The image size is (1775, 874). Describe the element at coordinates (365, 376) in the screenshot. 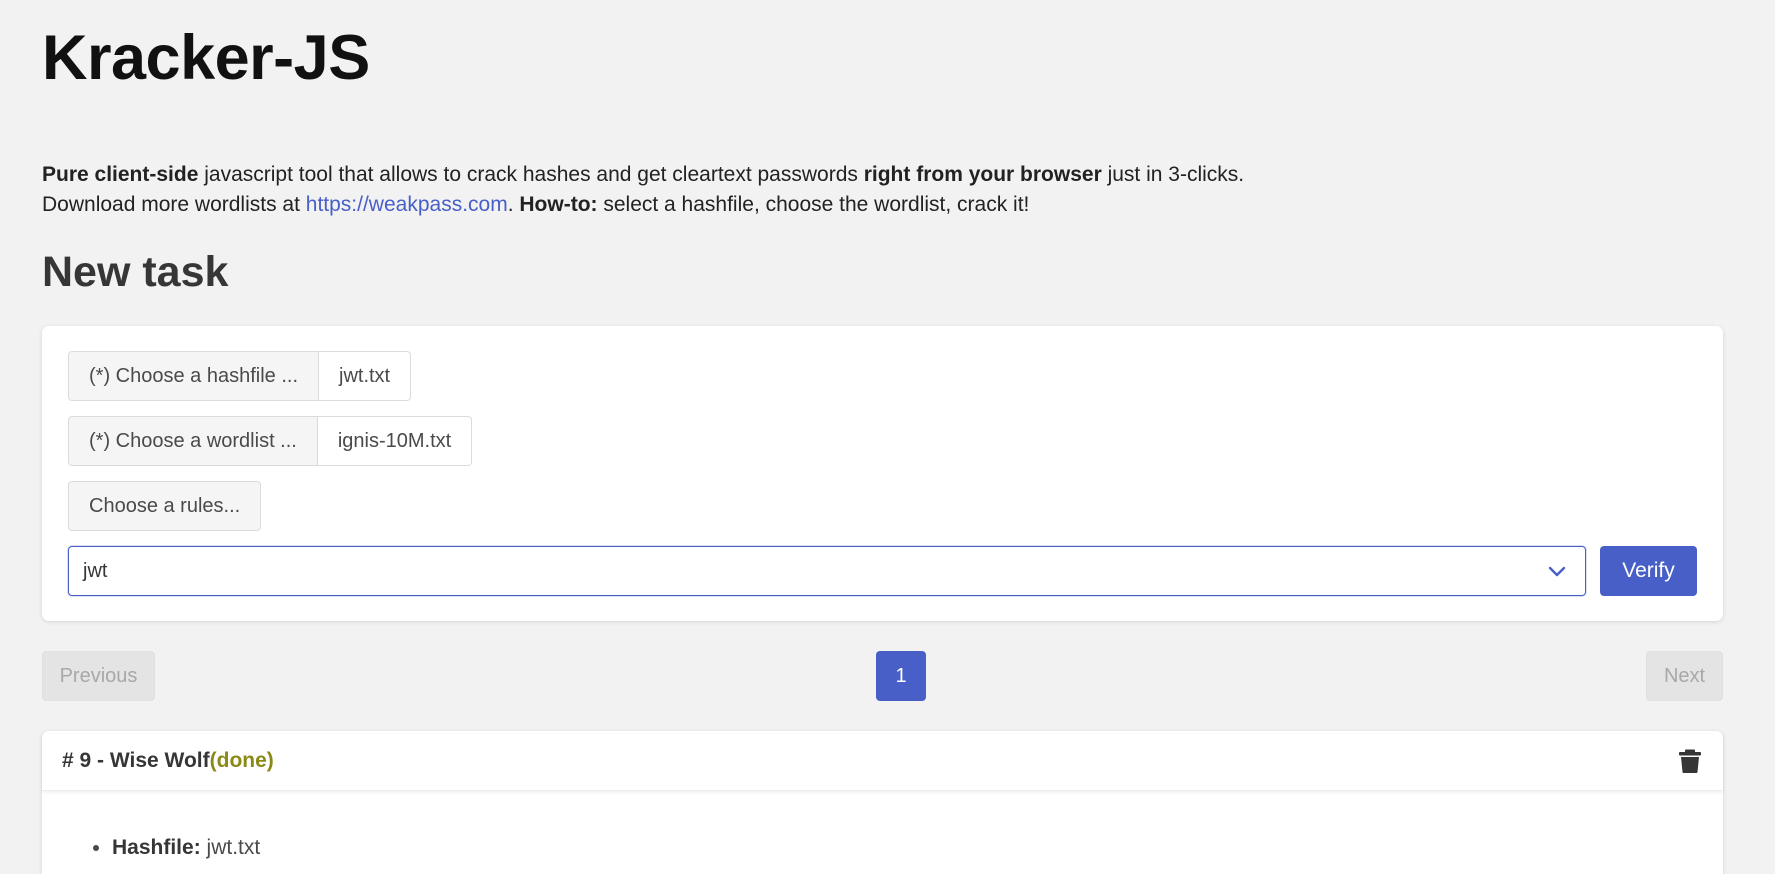

I see `hashfile-name: jwt.txt` at that location.